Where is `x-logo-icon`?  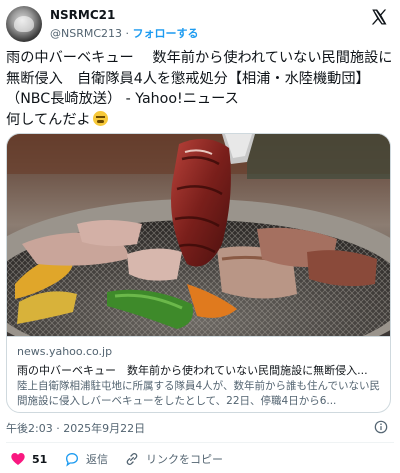 x-logo-icon is located at coordinates (379, 17).